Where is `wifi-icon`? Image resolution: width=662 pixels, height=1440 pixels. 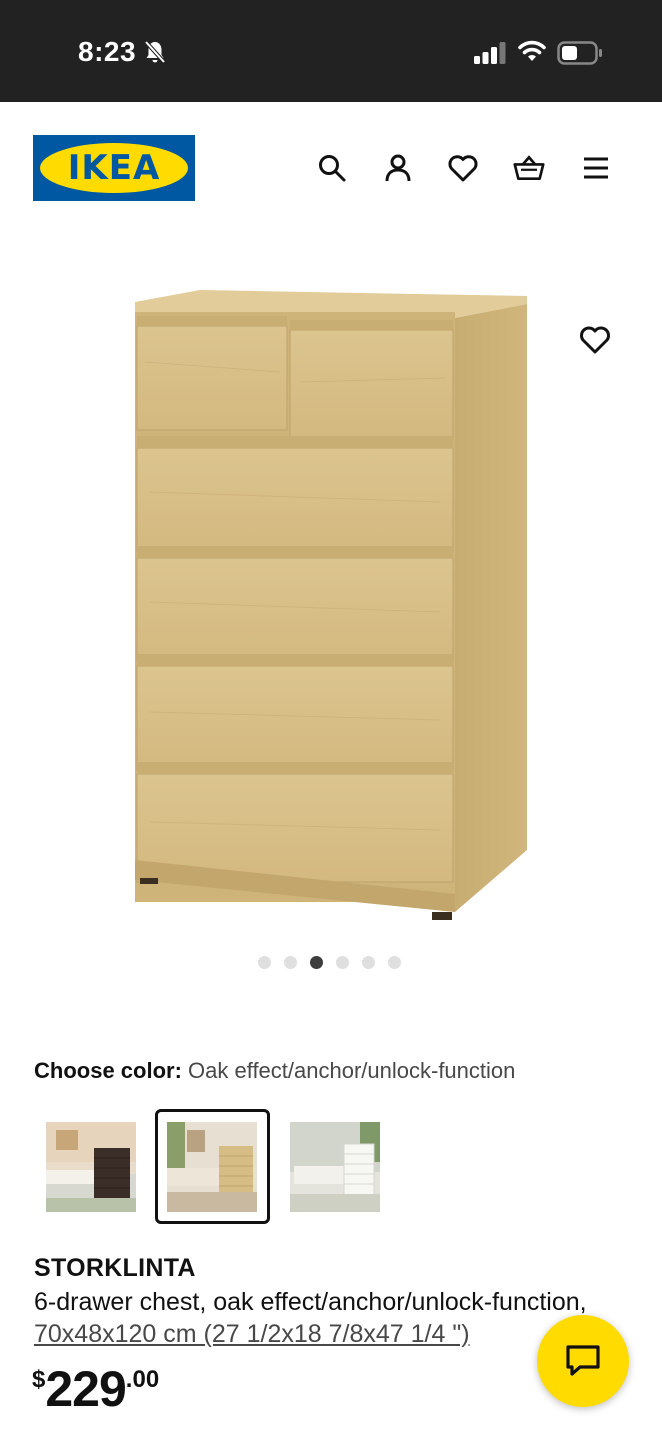 wifi-icon is located at coordinates (532, 53).